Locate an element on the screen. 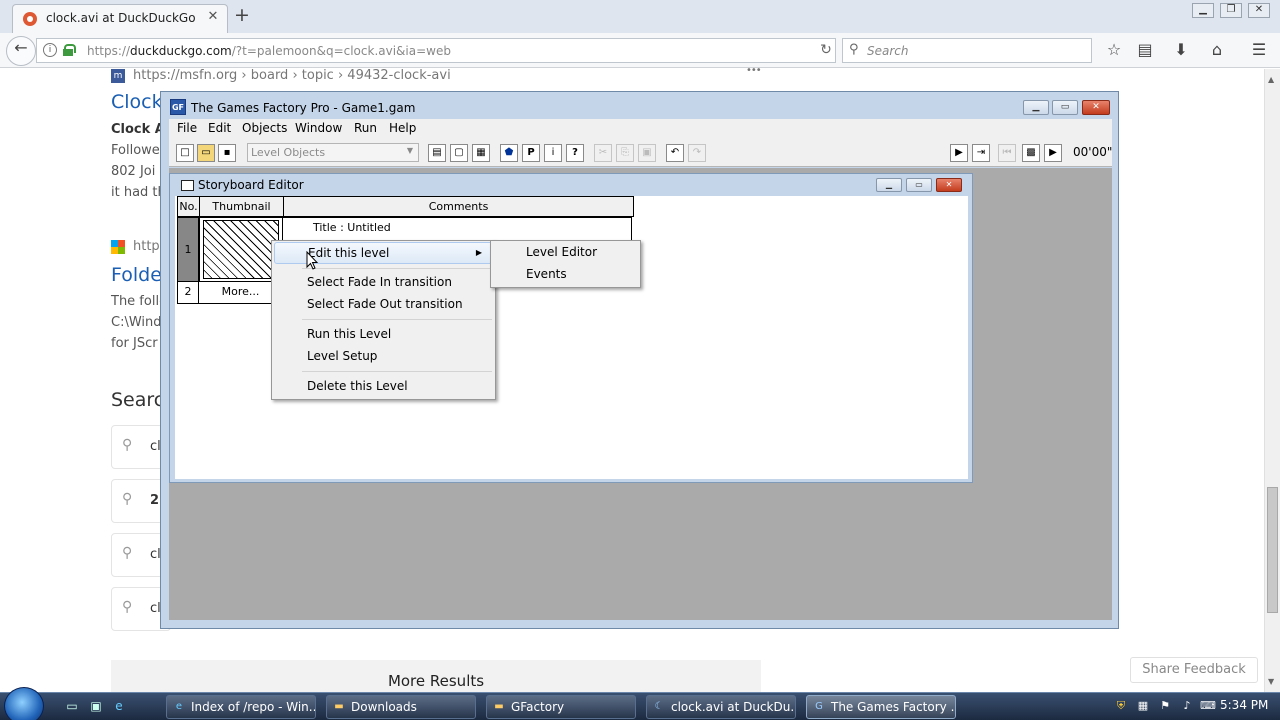 This screenshot has width=1280, height=720. taskbar-button: ▬ GFactory is located at coordinates (561, 707).